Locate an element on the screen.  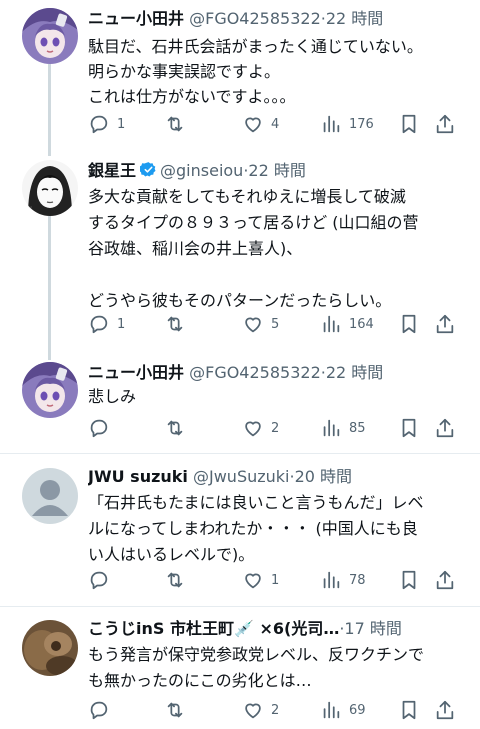
tweet-header: 銀星王 @ginseiou·22 時間 is located at coordinates (280, 171).